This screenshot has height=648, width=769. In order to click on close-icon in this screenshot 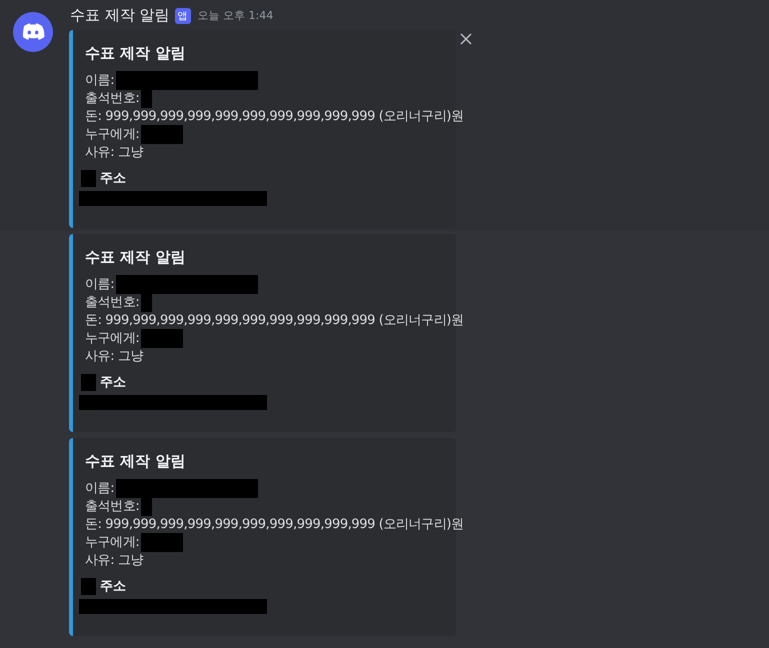, I will do `click(466, 39)`.